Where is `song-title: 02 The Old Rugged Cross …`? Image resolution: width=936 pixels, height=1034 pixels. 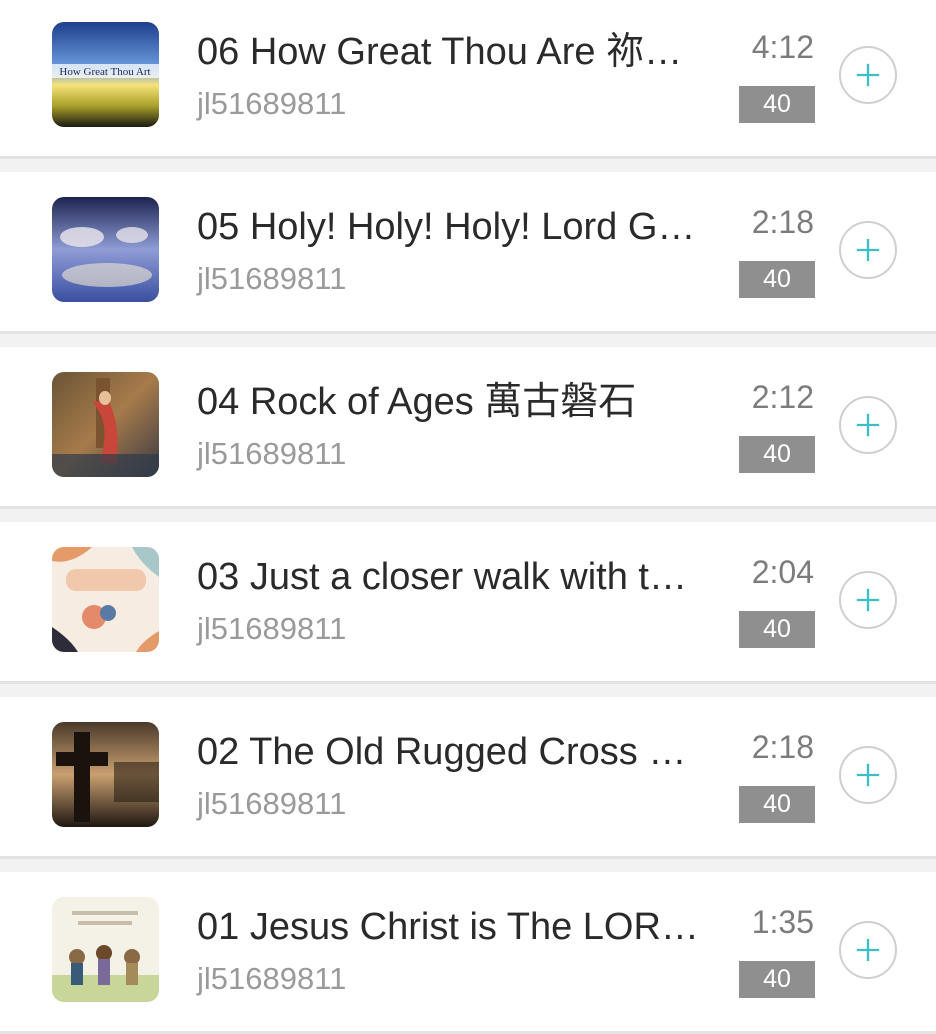 song-title: 02 The Old Rugged Cross … is located at coordinates (459, 752).